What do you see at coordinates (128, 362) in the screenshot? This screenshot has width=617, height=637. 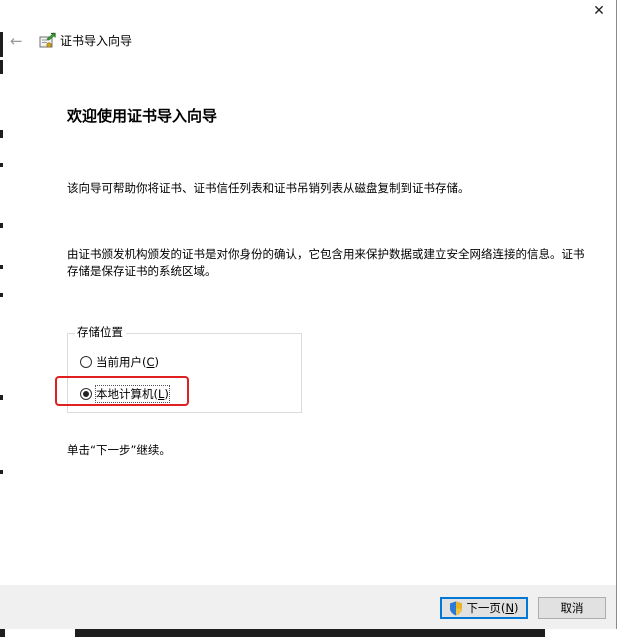 I see `radio-current-user-label: 当前用户(C)` at bounding box center [128, 362].